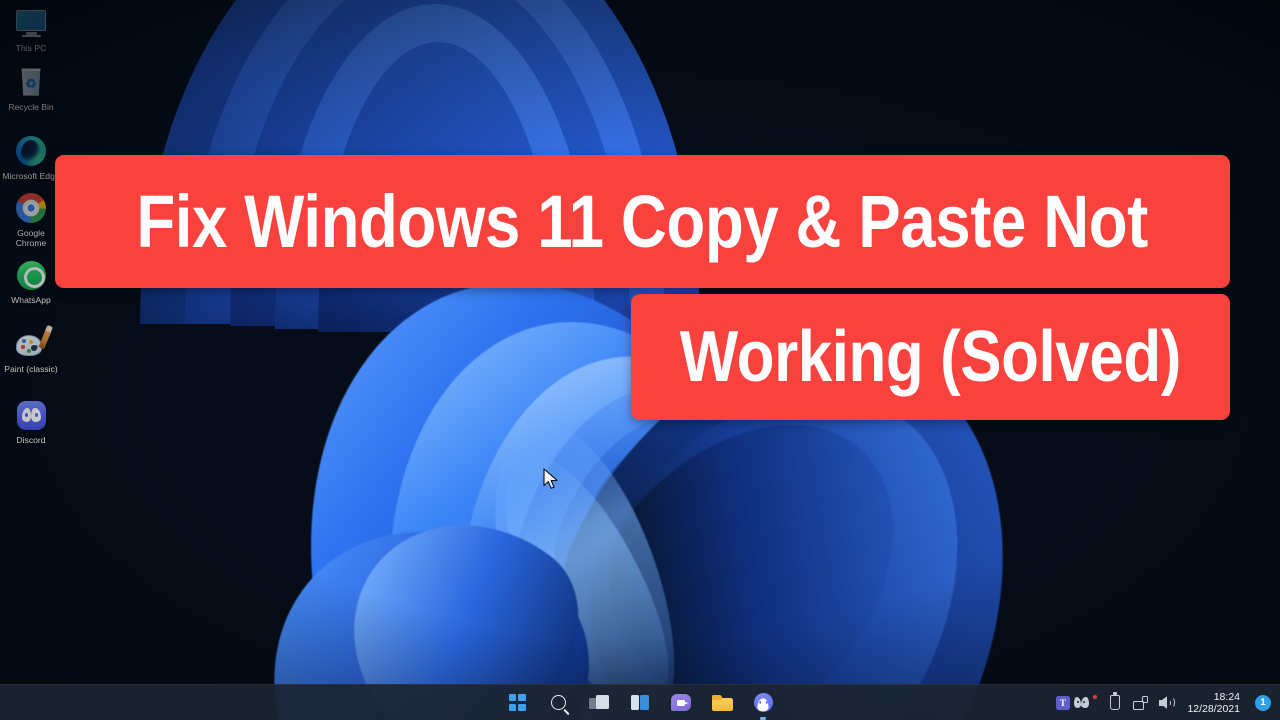 Image resolution: width=1280 pixels, height=720 pixels. I want to click on start-button, so click(517, 703).